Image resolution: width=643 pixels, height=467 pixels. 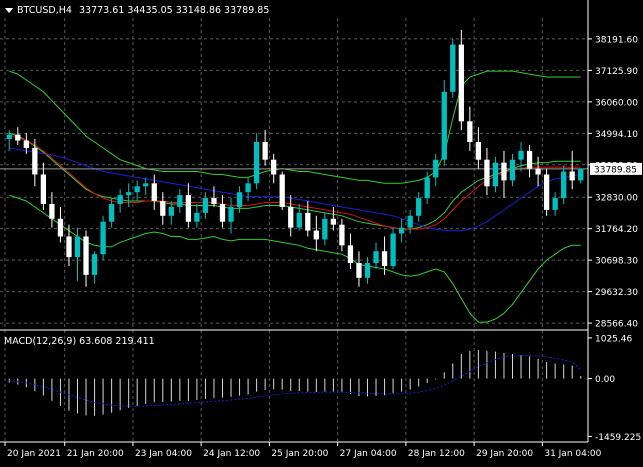 What do you see at coordinates (299, 454) in the screenshot?
I see `time-tick-label: 25 Jan 20:00` at bounding box center [299, 454].